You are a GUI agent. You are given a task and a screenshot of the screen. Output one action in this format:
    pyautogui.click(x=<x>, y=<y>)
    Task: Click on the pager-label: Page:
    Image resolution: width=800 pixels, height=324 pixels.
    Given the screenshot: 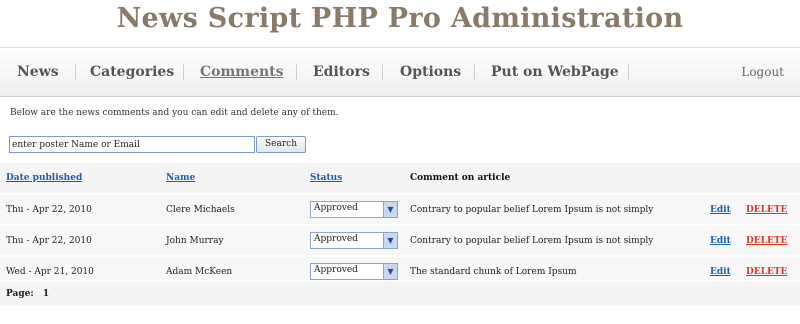 What is the action you would take?
    pyautogui.click(x=20, y=294)
    